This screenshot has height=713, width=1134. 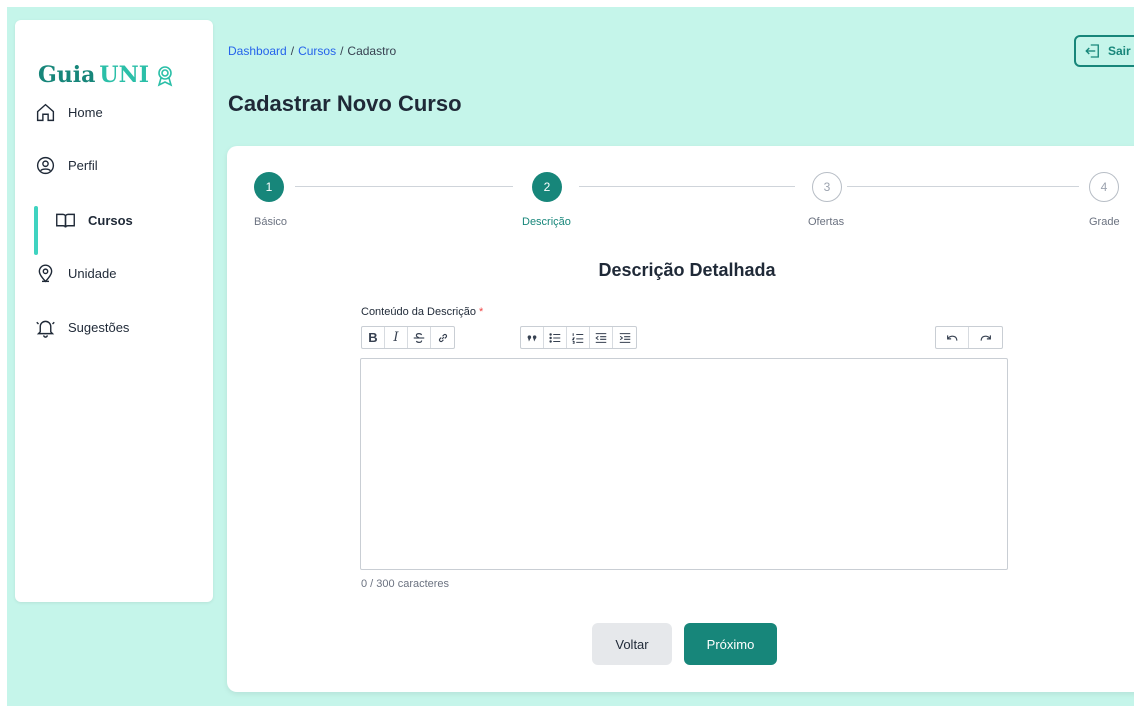 I want to click on sidebar-item-label: Home, so click(x=85, y=112).